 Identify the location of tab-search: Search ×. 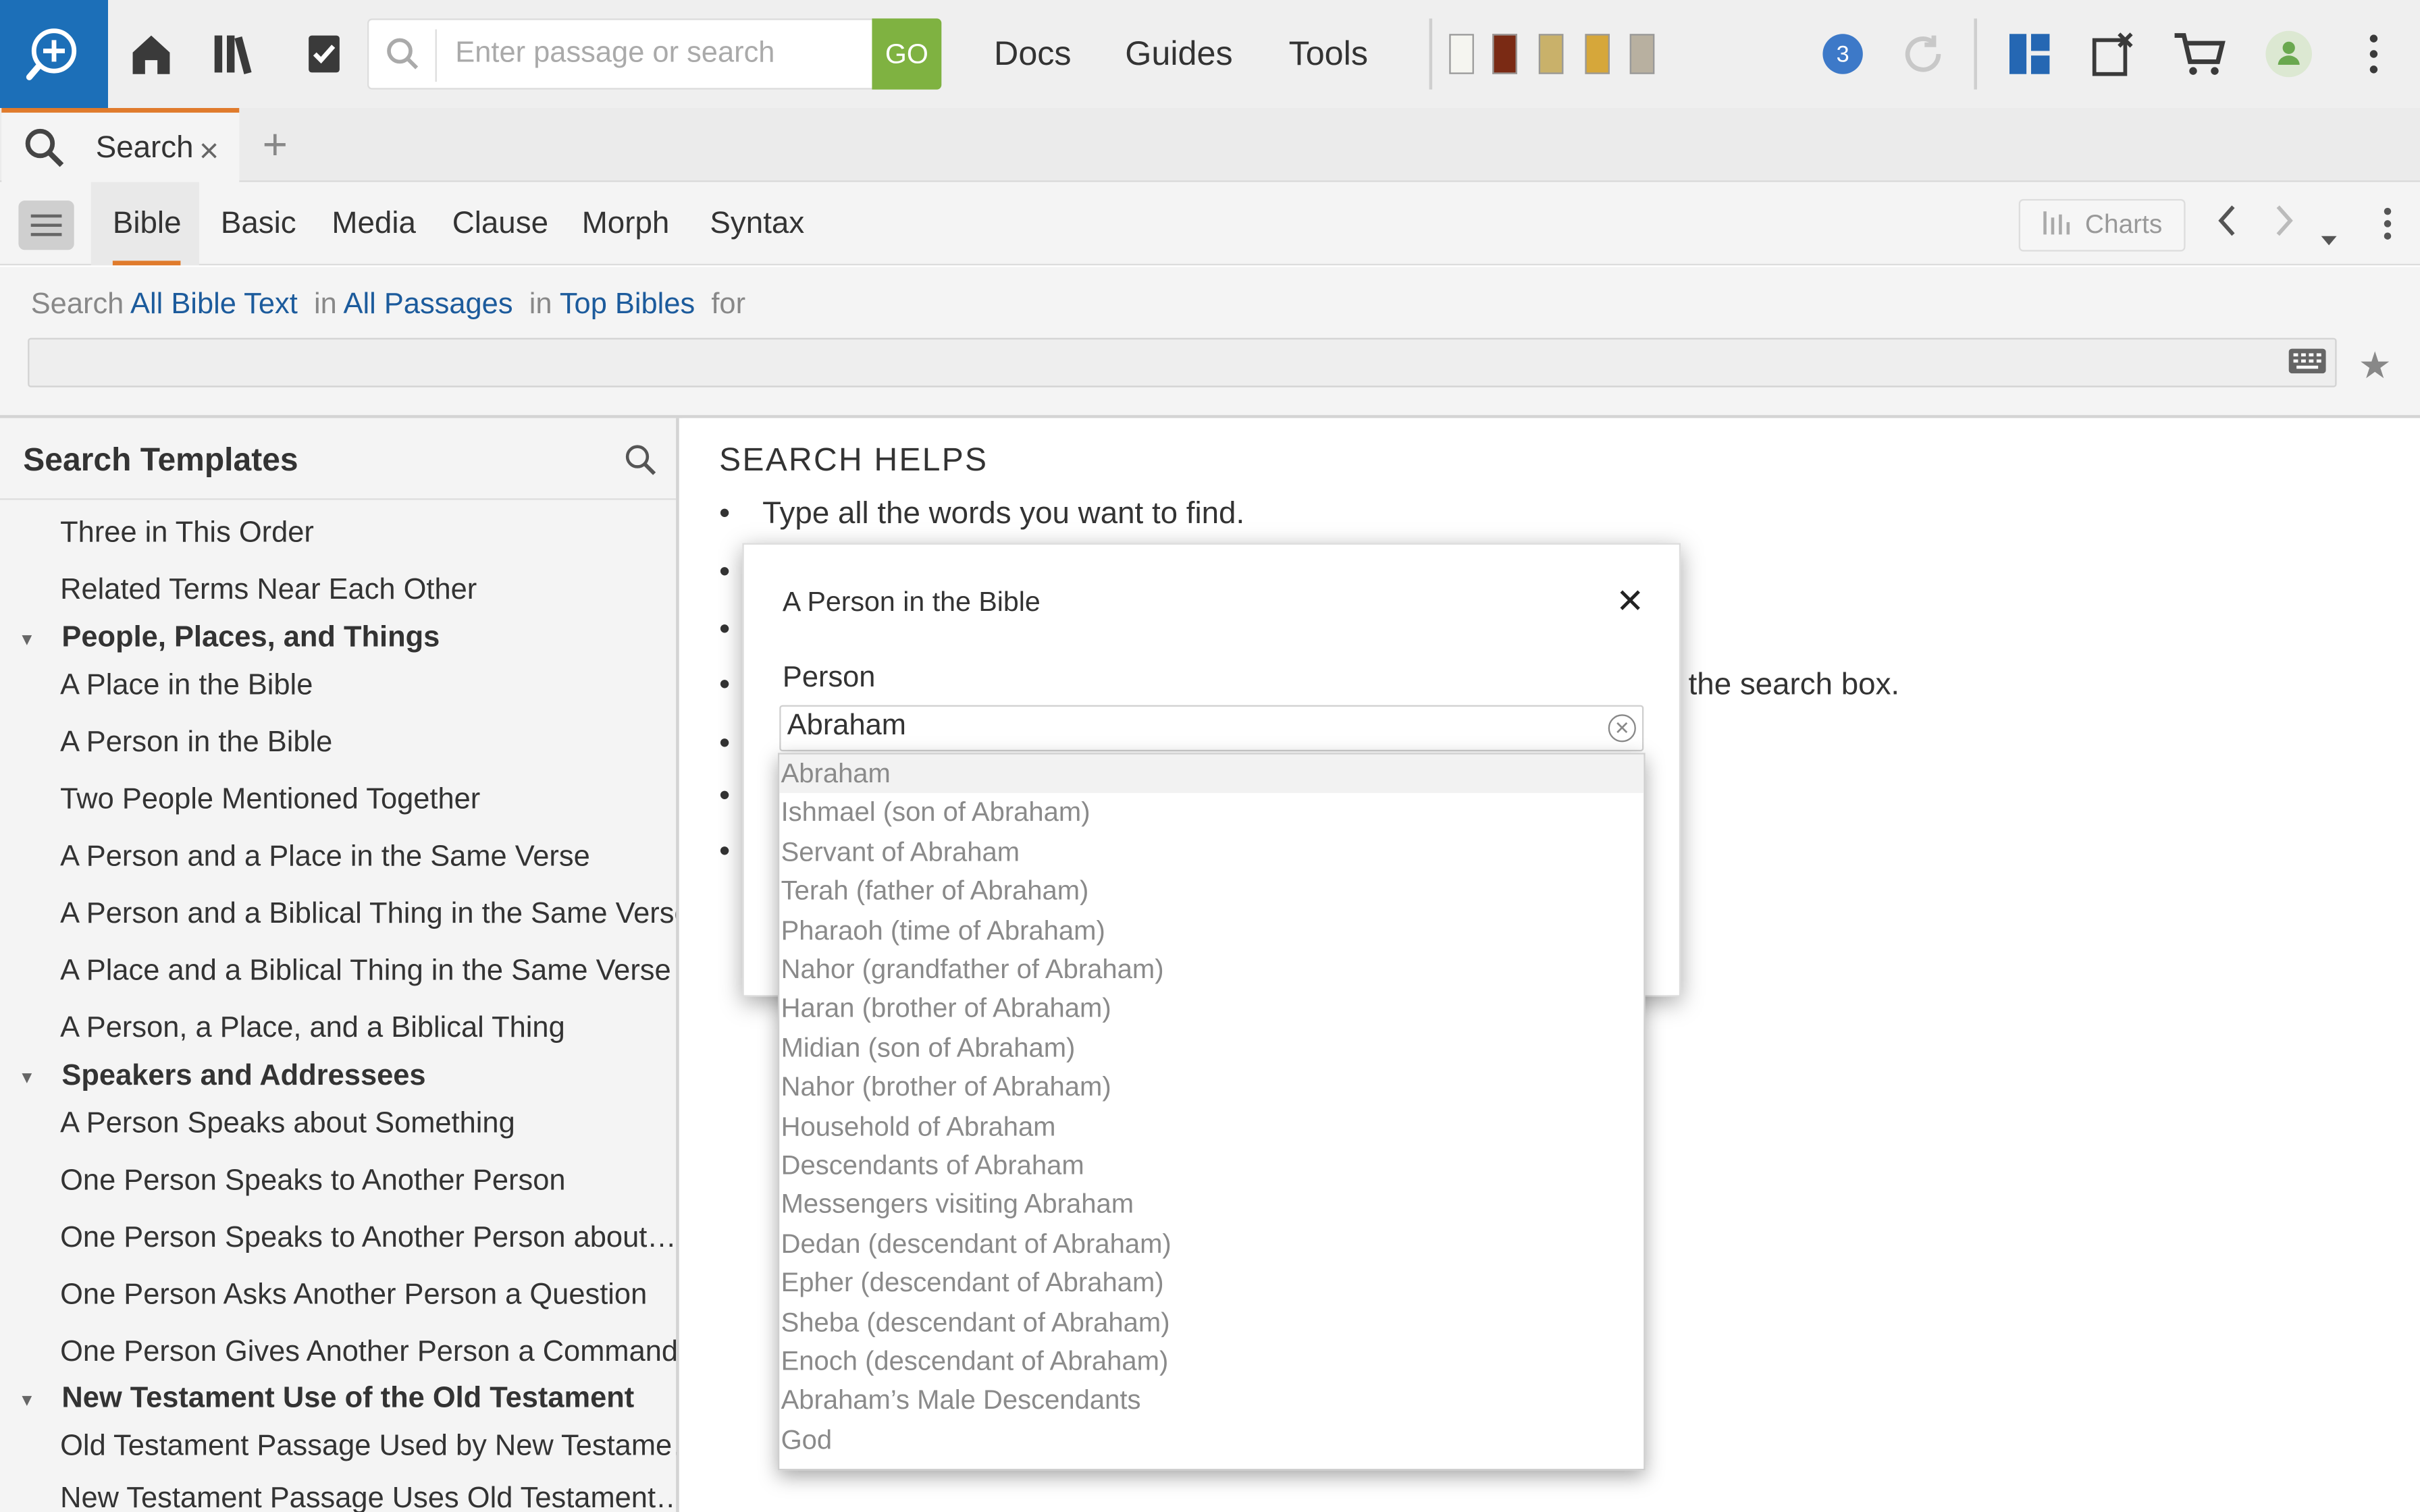
(120, 145).